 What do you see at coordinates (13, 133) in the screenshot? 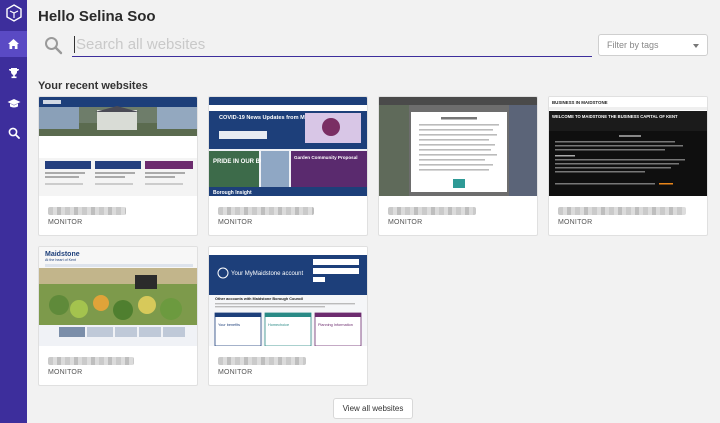
I see `search-nav-icon` at bounding box center [13, 133].